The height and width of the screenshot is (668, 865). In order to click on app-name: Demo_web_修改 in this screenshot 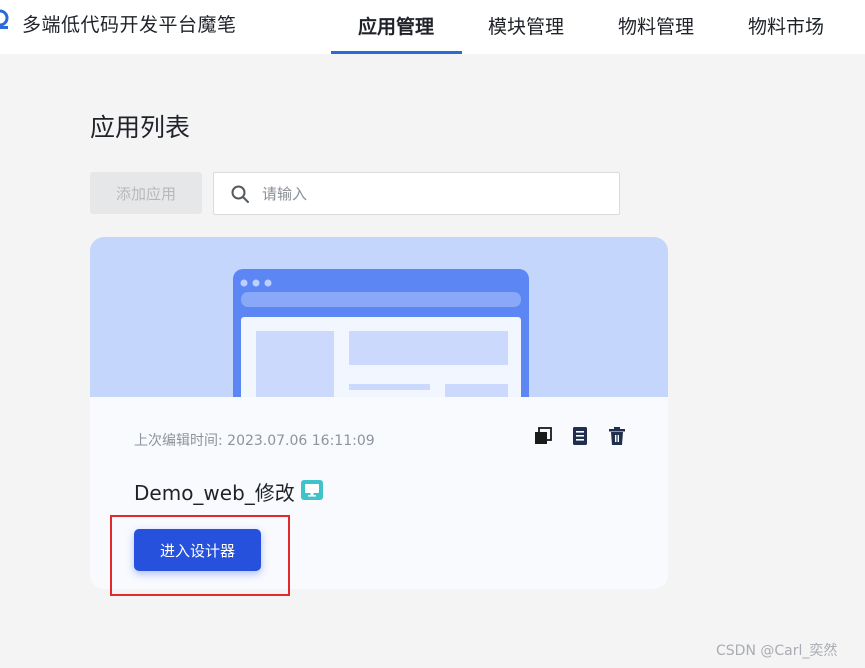, I will do `click(214, 493)`.